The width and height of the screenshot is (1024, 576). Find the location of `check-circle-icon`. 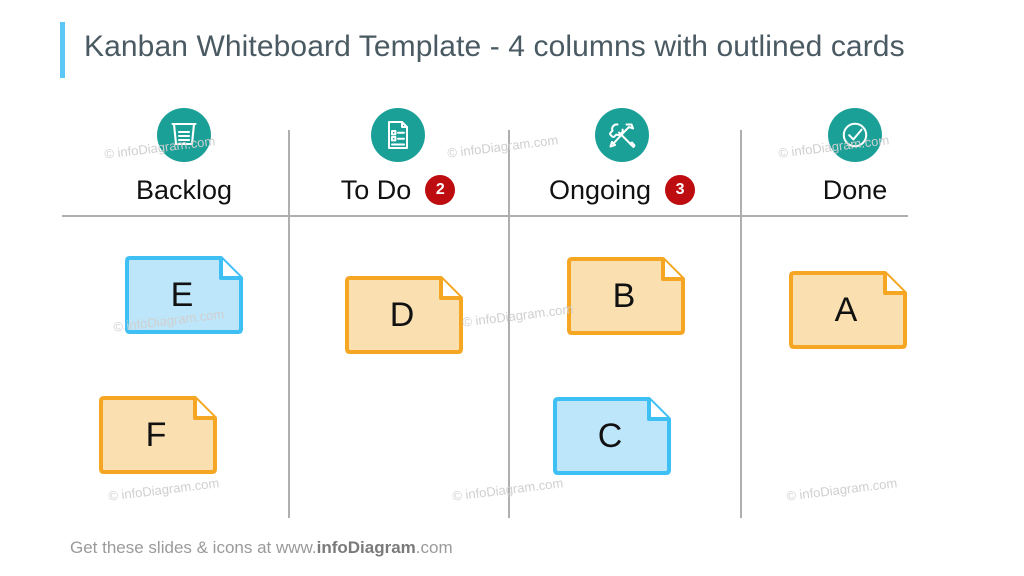

check-circle-icon is located at coordinates (855, 135).